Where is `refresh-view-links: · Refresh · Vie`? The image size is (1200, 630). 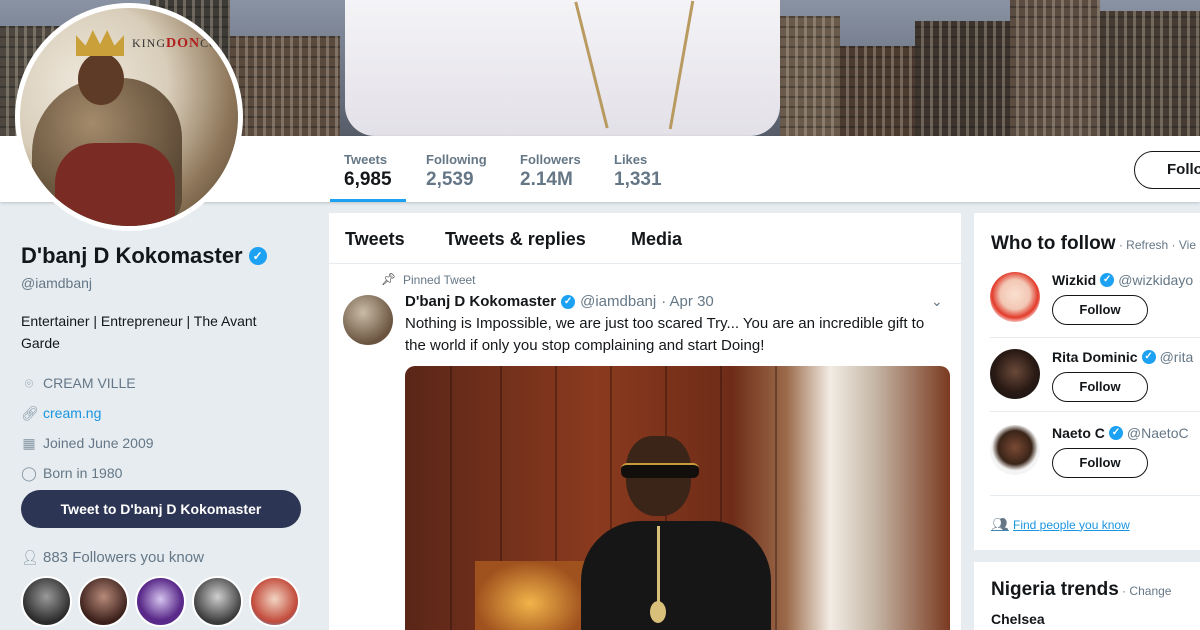 refresh-view-links: · Refresh · Vie is located at coordinates (1156, 245).